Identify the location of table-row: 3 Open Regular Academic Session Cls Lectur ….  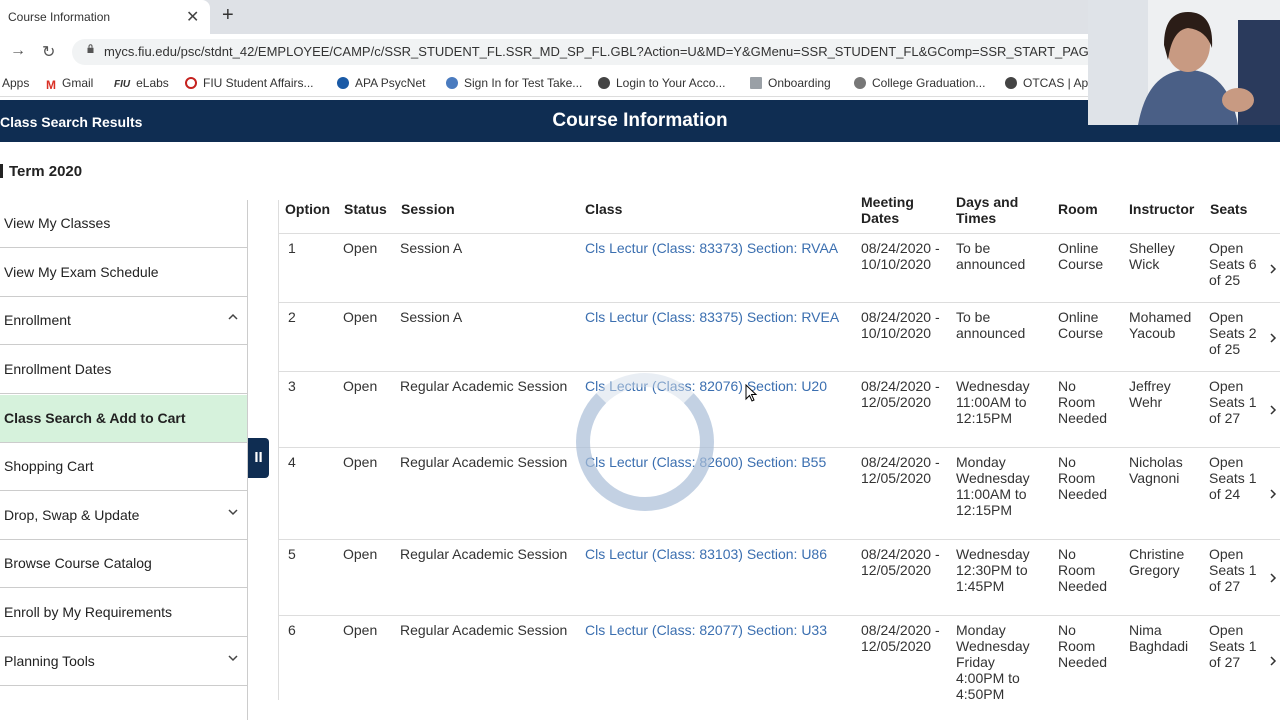
(779, 409).